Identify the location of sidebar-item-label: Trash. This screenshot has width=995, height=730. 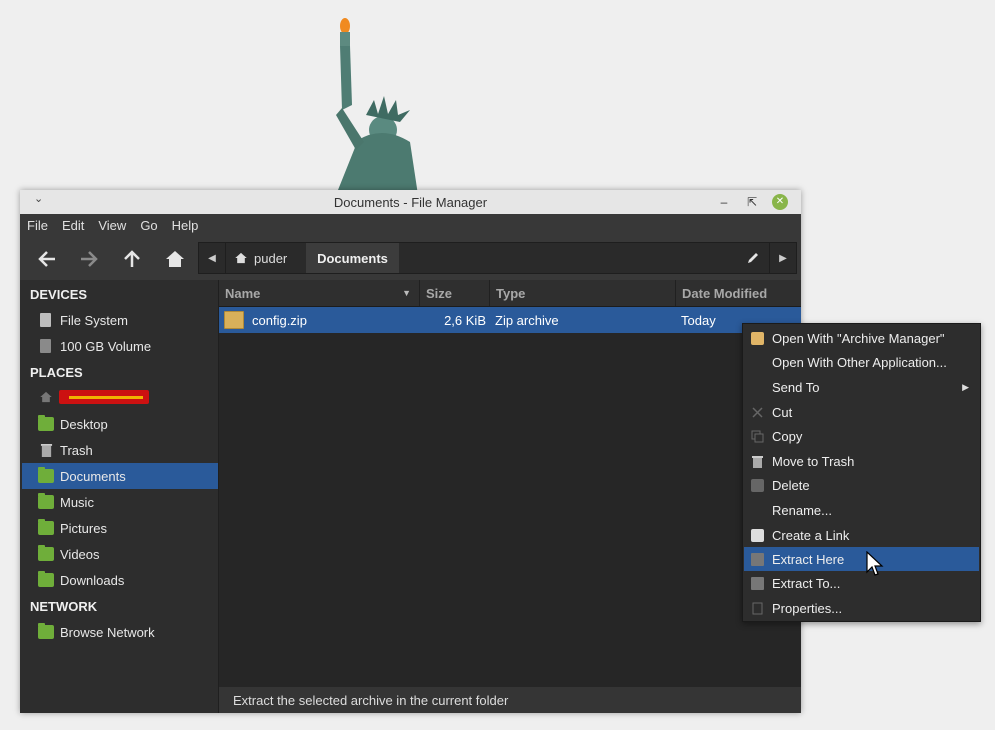
(76, 450).